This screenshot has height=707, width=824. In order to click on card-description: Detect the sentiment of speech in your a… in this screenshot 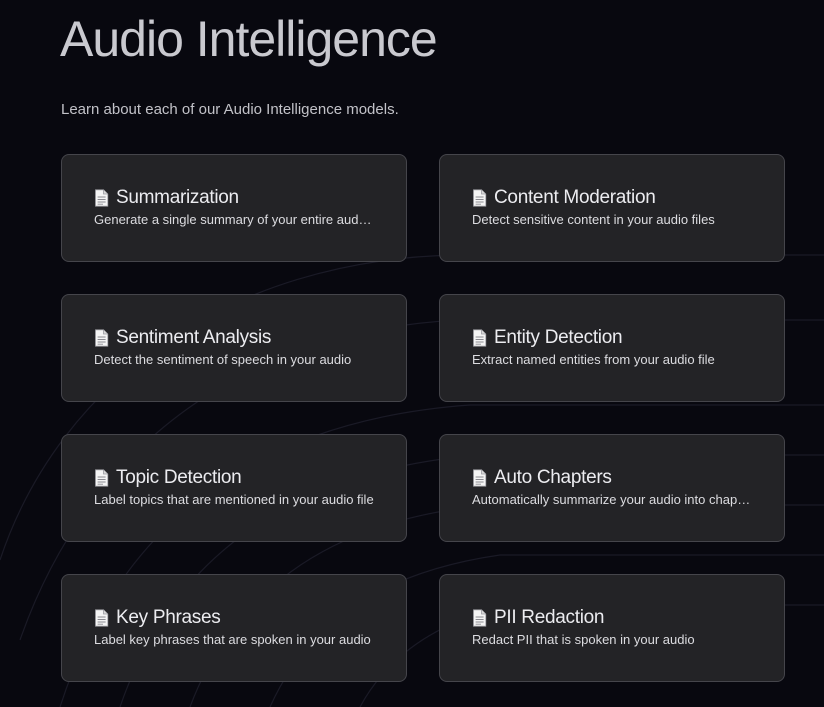, I will do `click(223, 359)`.